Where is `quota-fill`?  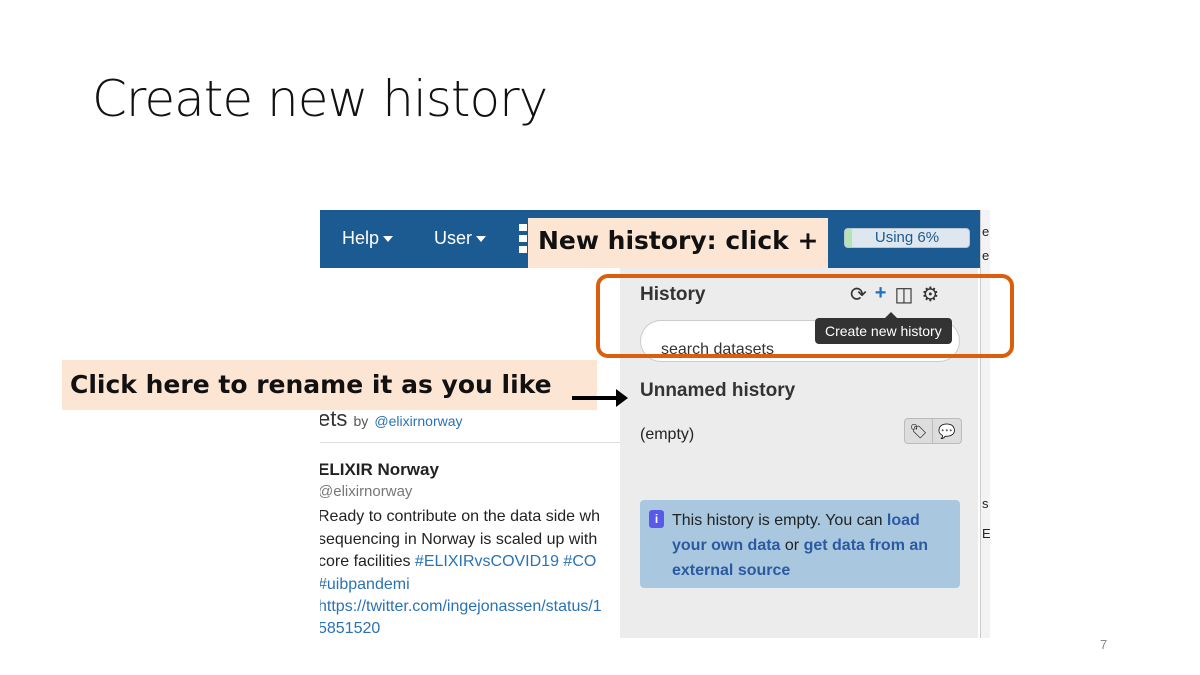 quota-fill is located at coordinates (849, 238).